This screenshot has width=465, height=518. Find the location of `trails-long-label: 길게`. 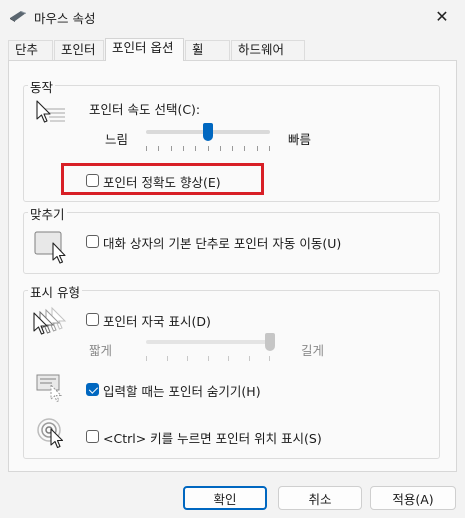

trails-long-label: 길게 is located at coordinates (313, 350).